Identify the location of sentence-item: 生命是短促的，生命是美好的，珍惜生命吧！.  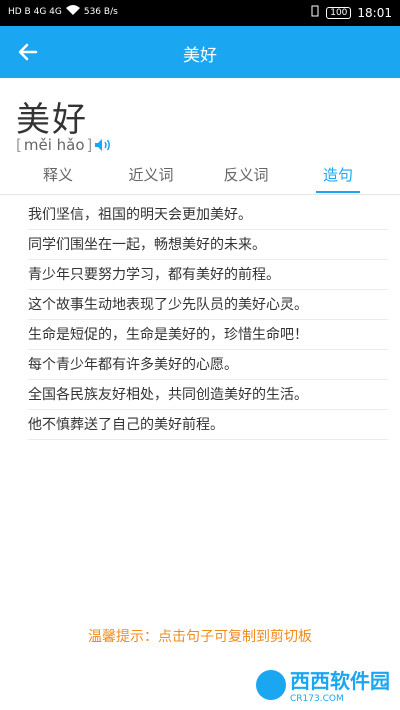
(208, 335).